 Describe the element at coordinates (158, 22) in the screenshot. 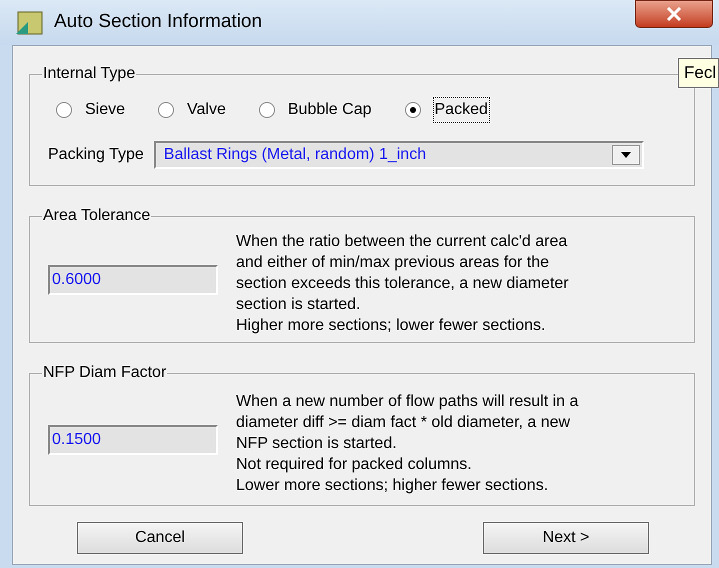

I see `window-title: Auto Section Information` at that location.